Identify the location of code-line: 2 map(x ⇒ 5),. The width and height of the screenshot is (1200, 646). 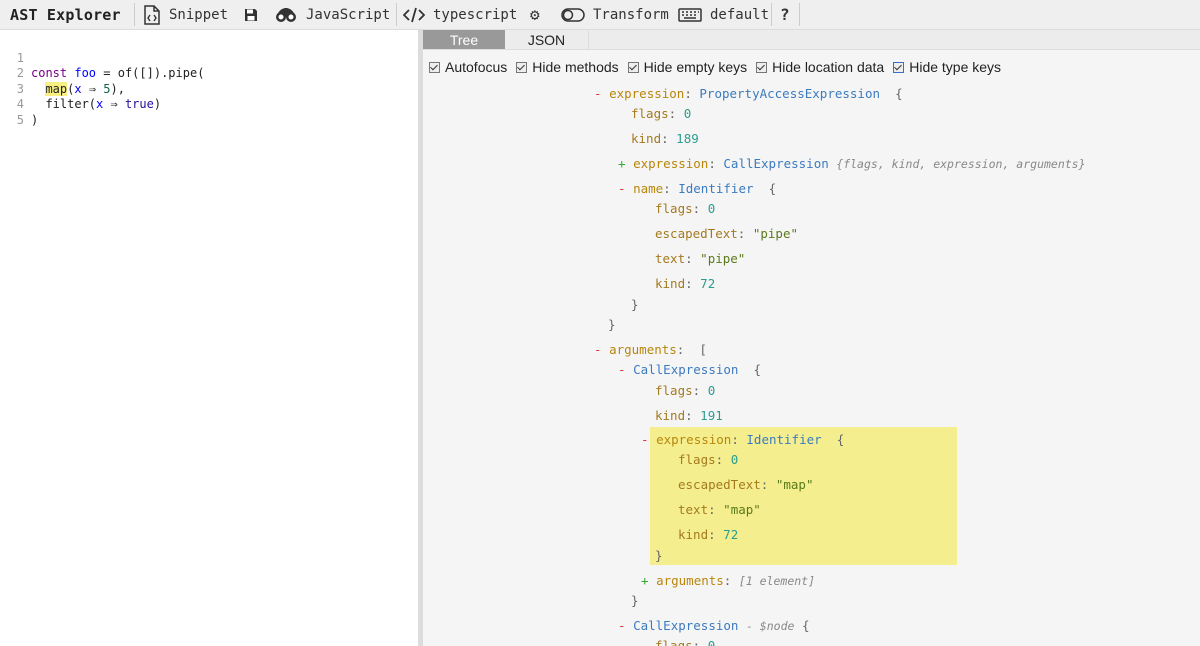
(209, 73).